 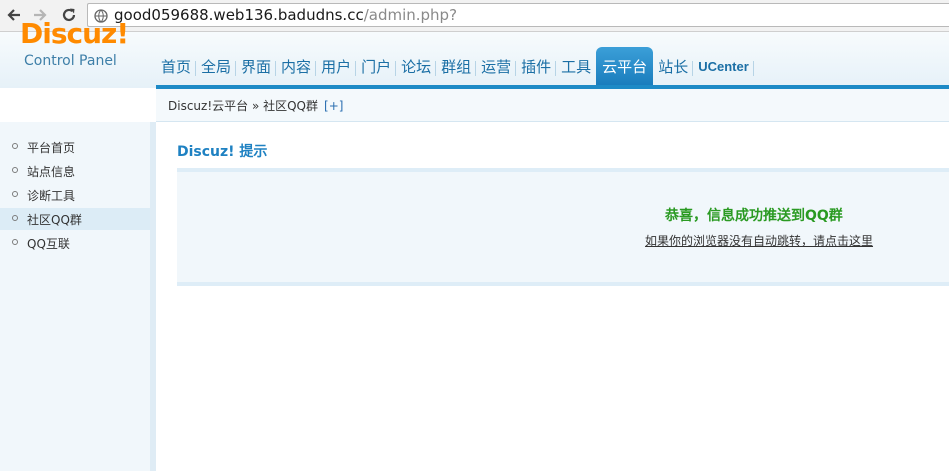 I want to click on nav-groups: 群组, so click(x=456, y=66).